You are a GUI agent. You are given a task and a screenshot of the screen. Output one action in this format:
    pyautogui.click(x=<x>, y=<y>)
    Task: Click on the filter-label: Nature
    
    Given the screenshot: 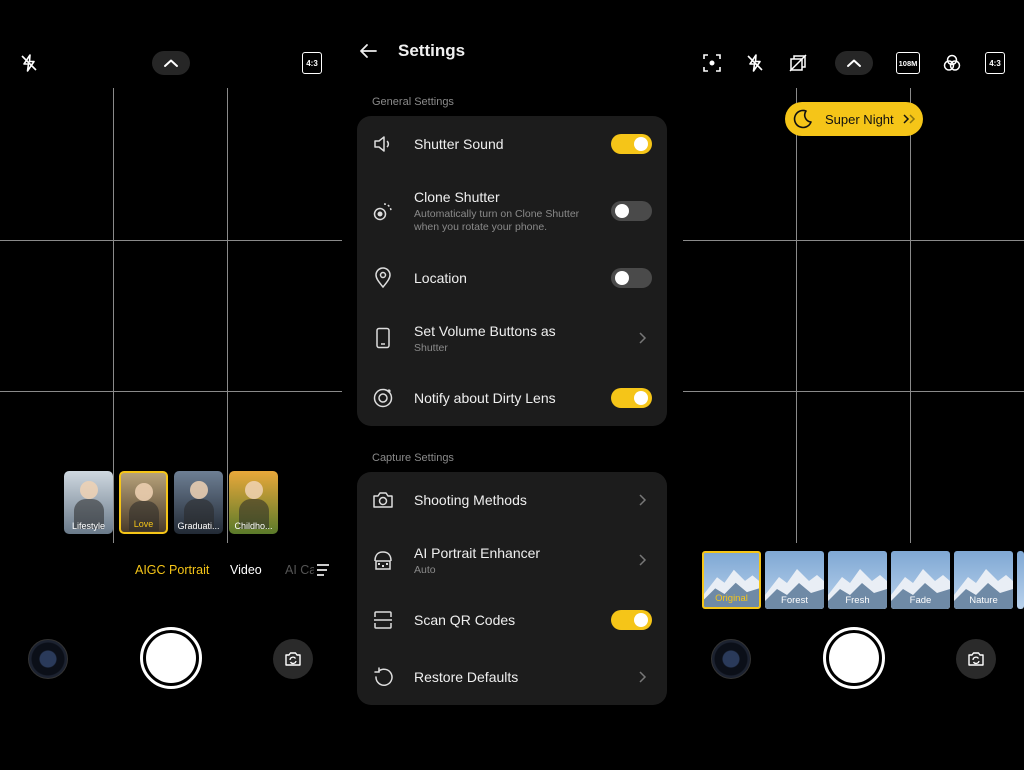 What is the action you would take?
    pyautogui.click(x=983, y=600)
    